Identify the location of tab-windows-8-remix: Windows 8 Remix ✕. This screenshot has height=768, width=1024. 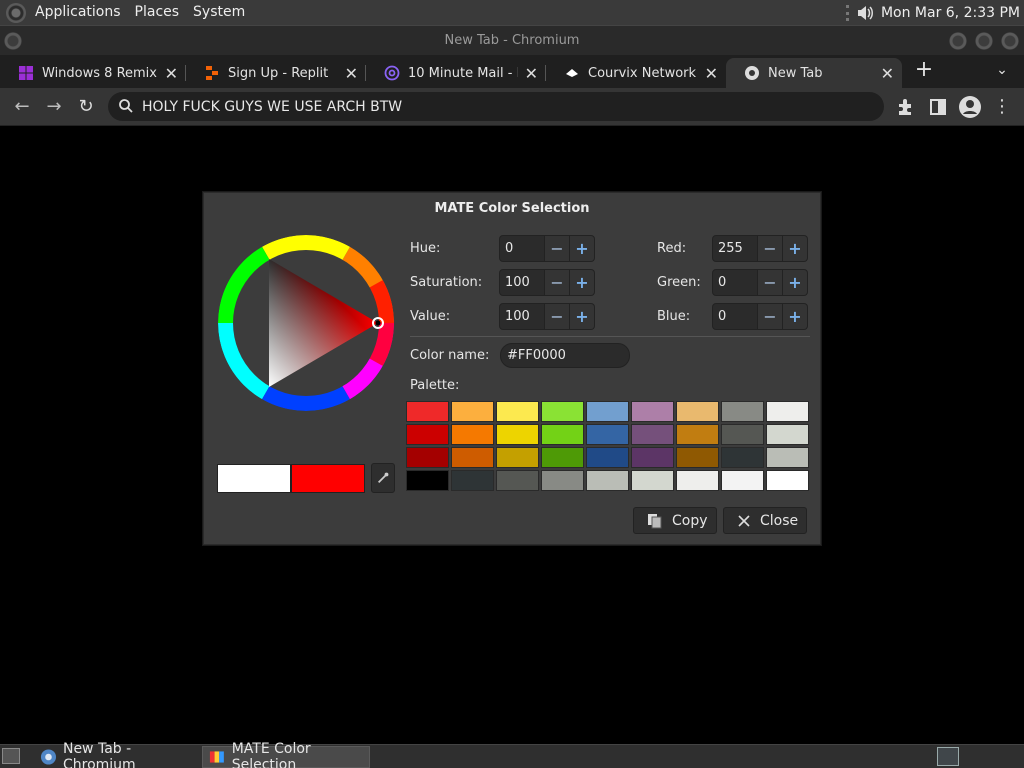
(93, 73).